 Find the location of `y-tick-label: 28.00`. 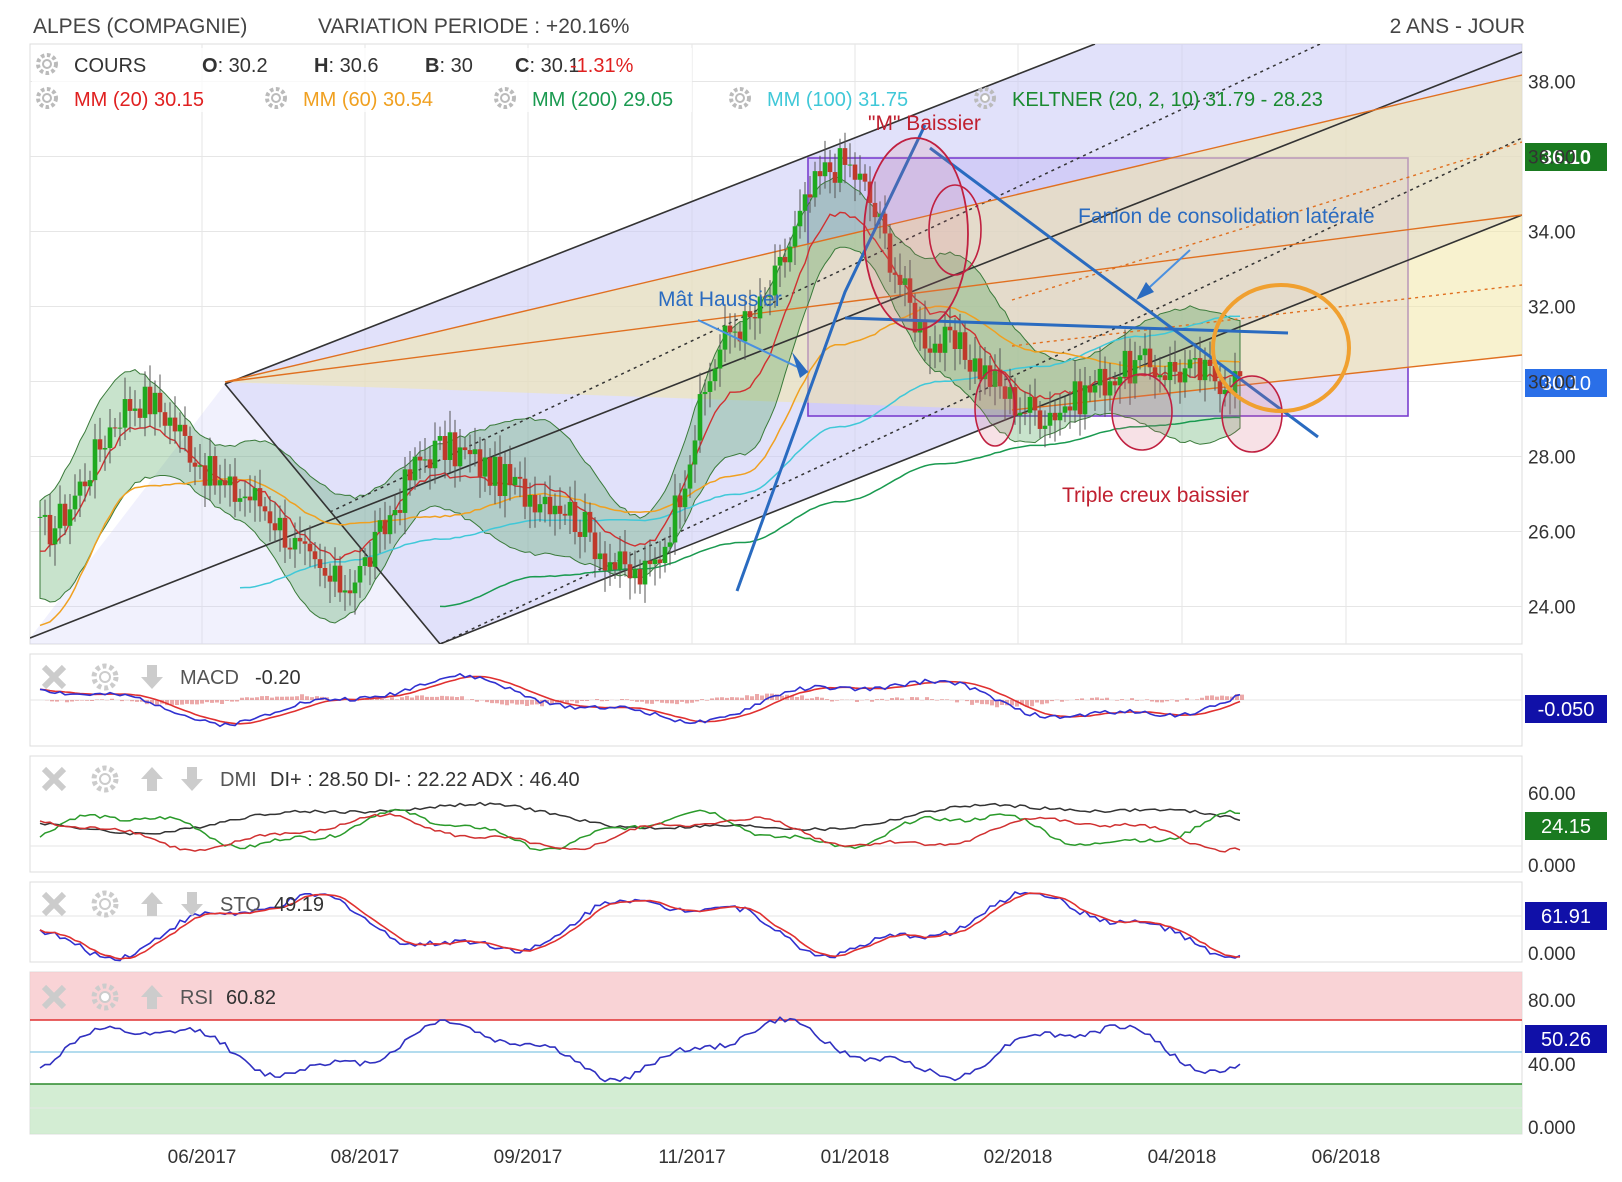

y-tick-label: 28.00 is located at coordinates (1552, 458).